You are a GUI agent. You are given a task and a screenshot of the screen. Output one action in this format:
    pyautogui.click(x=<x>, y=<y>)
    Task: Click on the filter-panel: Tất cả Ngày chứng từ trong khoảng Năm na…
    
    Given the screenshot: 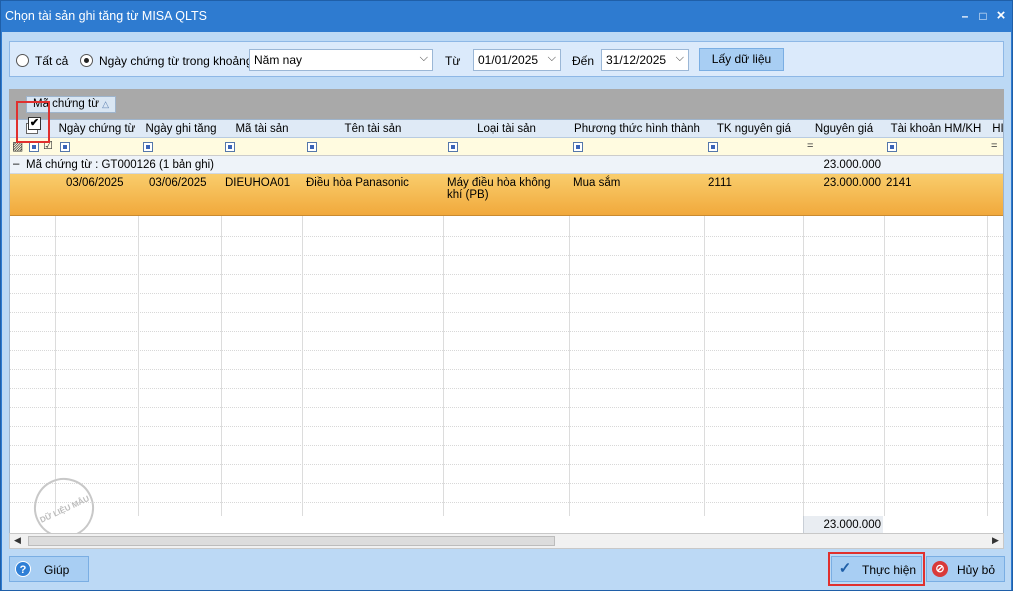 What is the action you would take?
    pyautogui.click(x=506, y=59)
    